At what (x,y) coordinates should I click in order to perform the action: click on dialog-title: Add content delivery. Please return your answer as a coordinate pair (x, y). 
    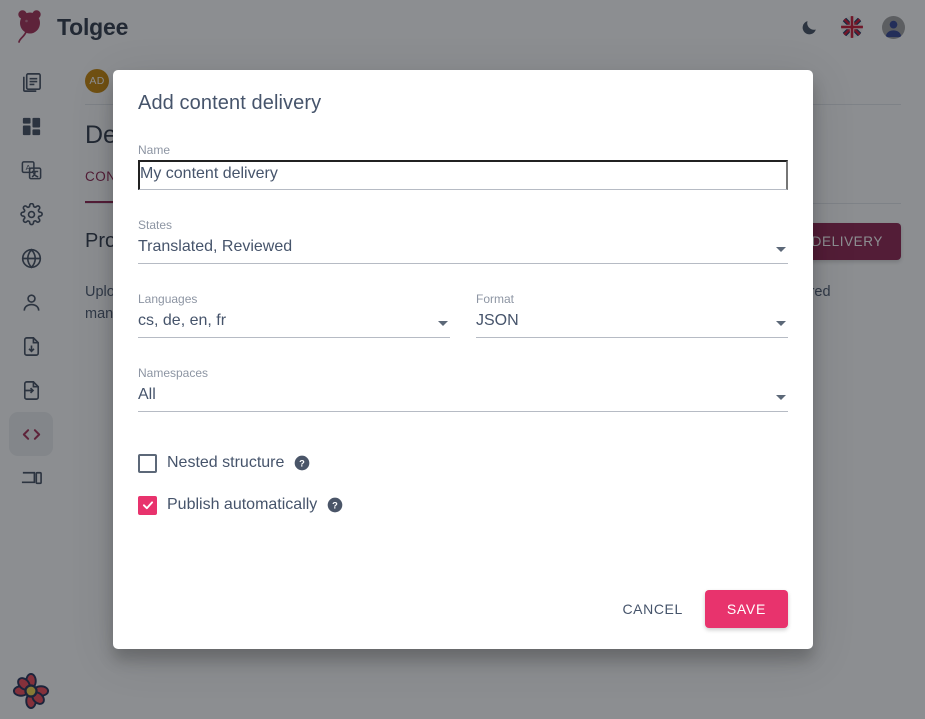
    Looking at the image, I should click on (230, 103).